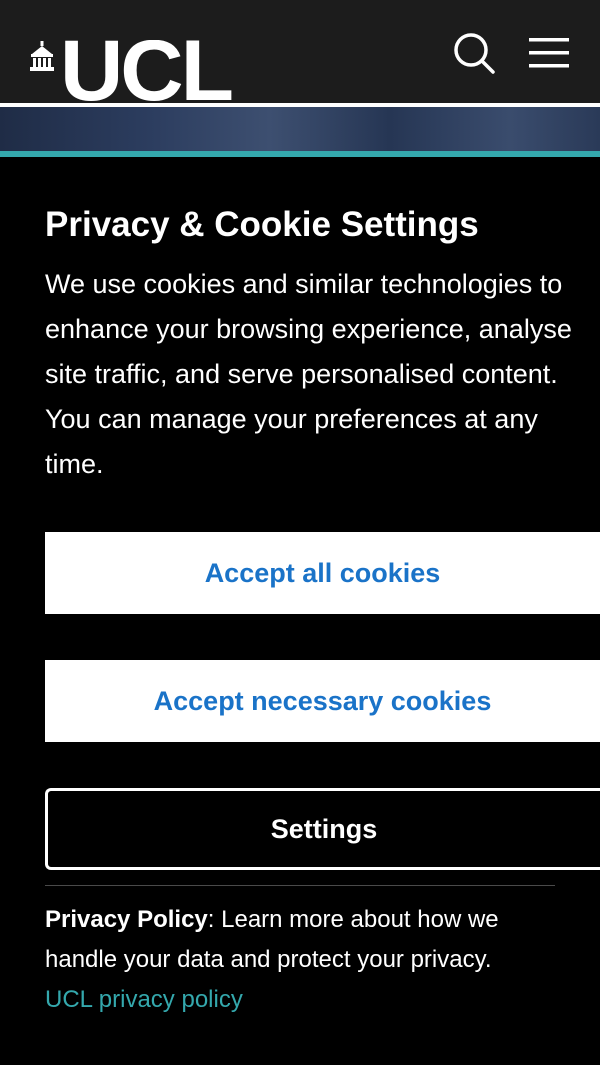 The image size is (600, 1065). I want to click on ucl-logo: UCL, so click(131, 71).